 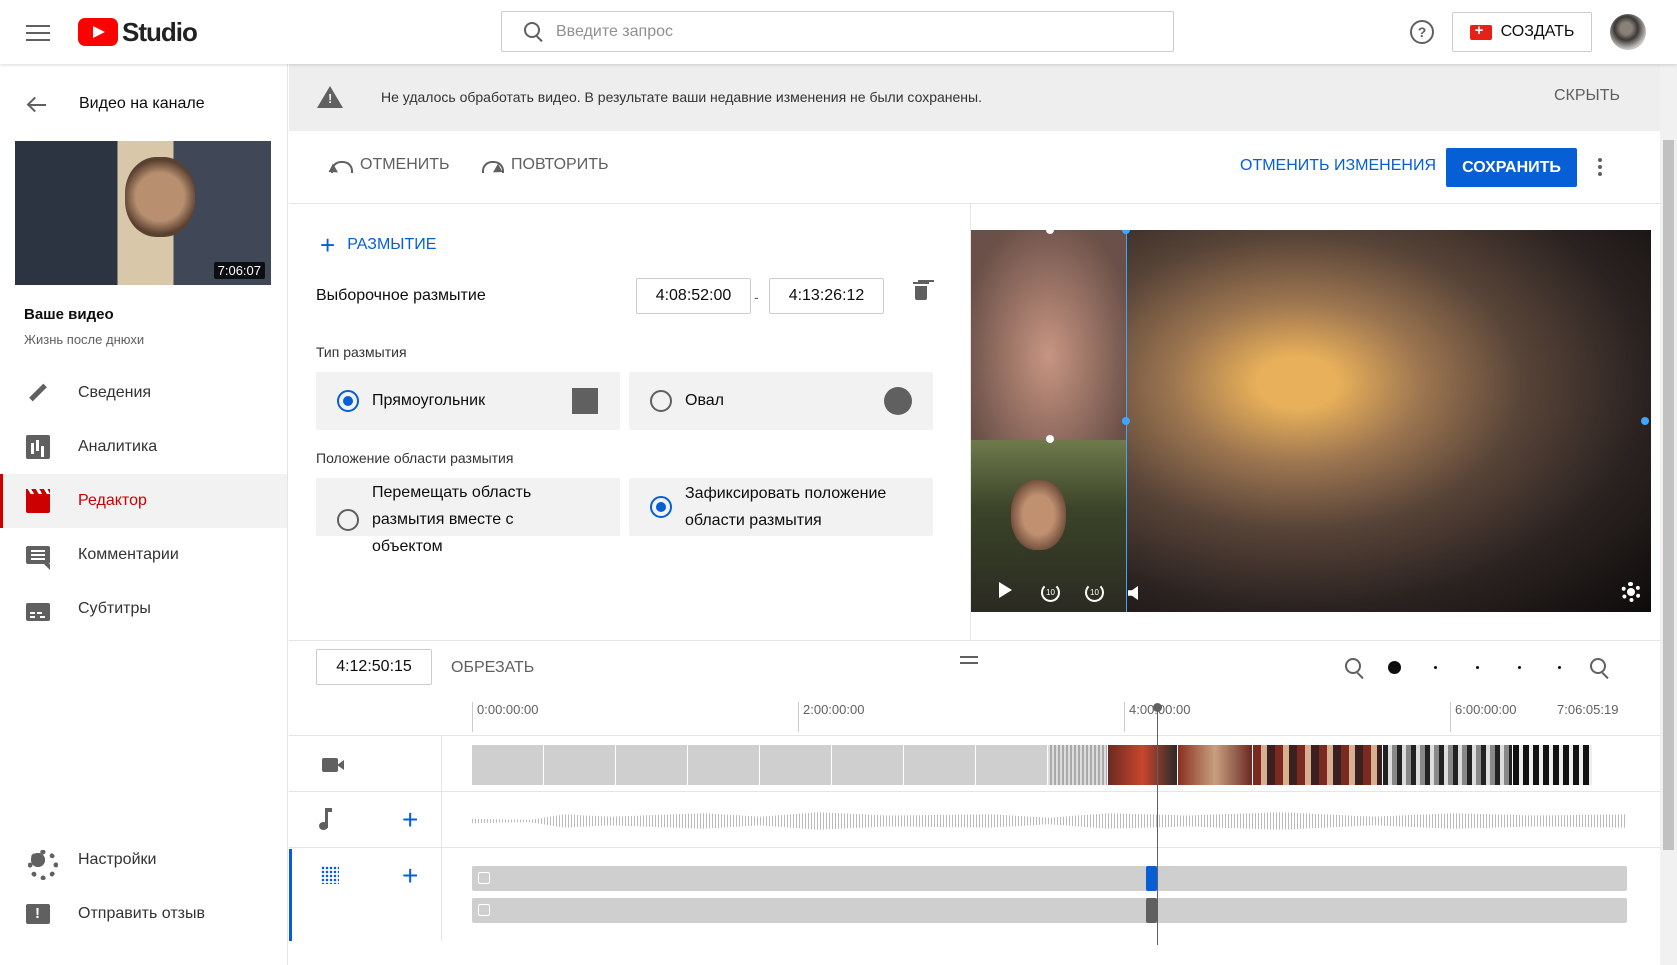 I want to click on rewind-10-icon: 10, so click(x=1050, y=592).